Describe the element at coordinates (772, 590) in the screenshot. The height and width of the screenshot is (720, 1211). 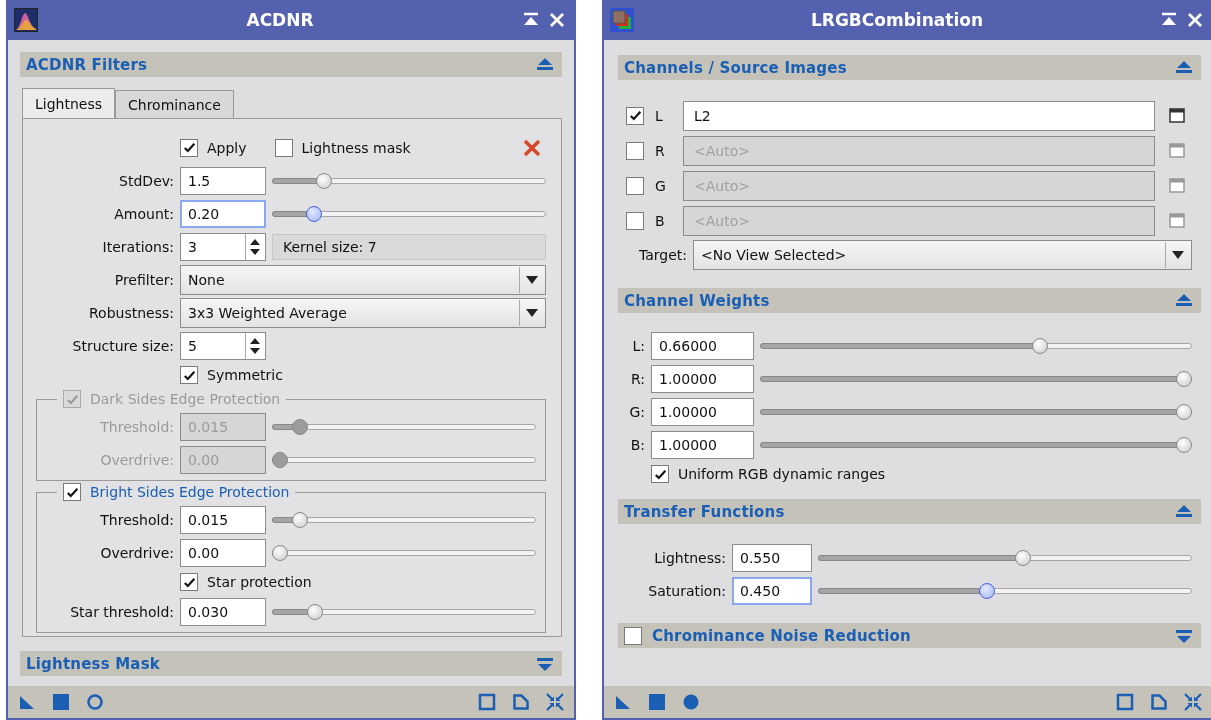
I see `number-field: 0.450` at that location.